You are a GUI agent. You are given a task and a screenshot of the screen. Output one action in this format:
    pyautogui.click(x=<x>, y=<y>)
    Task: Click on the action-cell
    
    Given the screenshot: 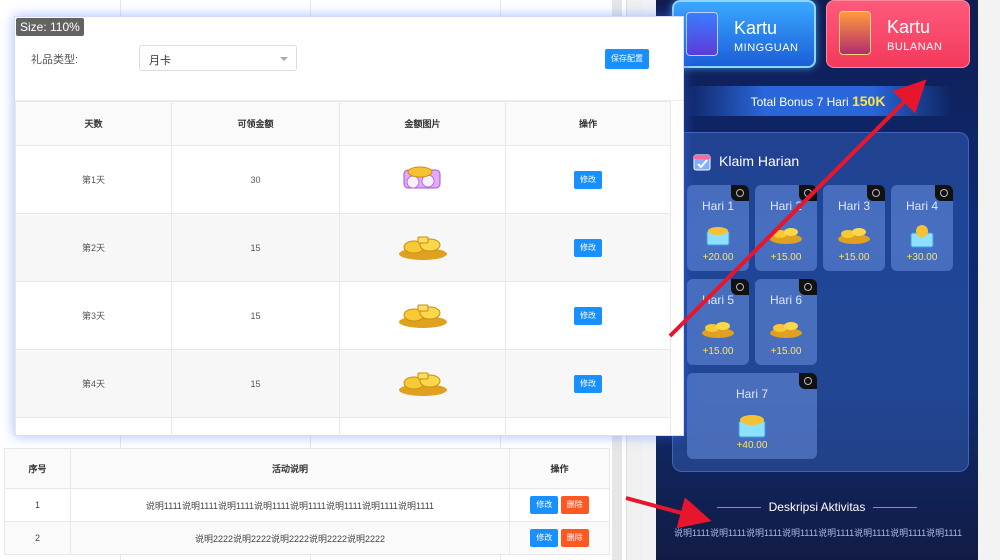 What is the action you would take?
    pyautogui.click(x=588, y=426)
    